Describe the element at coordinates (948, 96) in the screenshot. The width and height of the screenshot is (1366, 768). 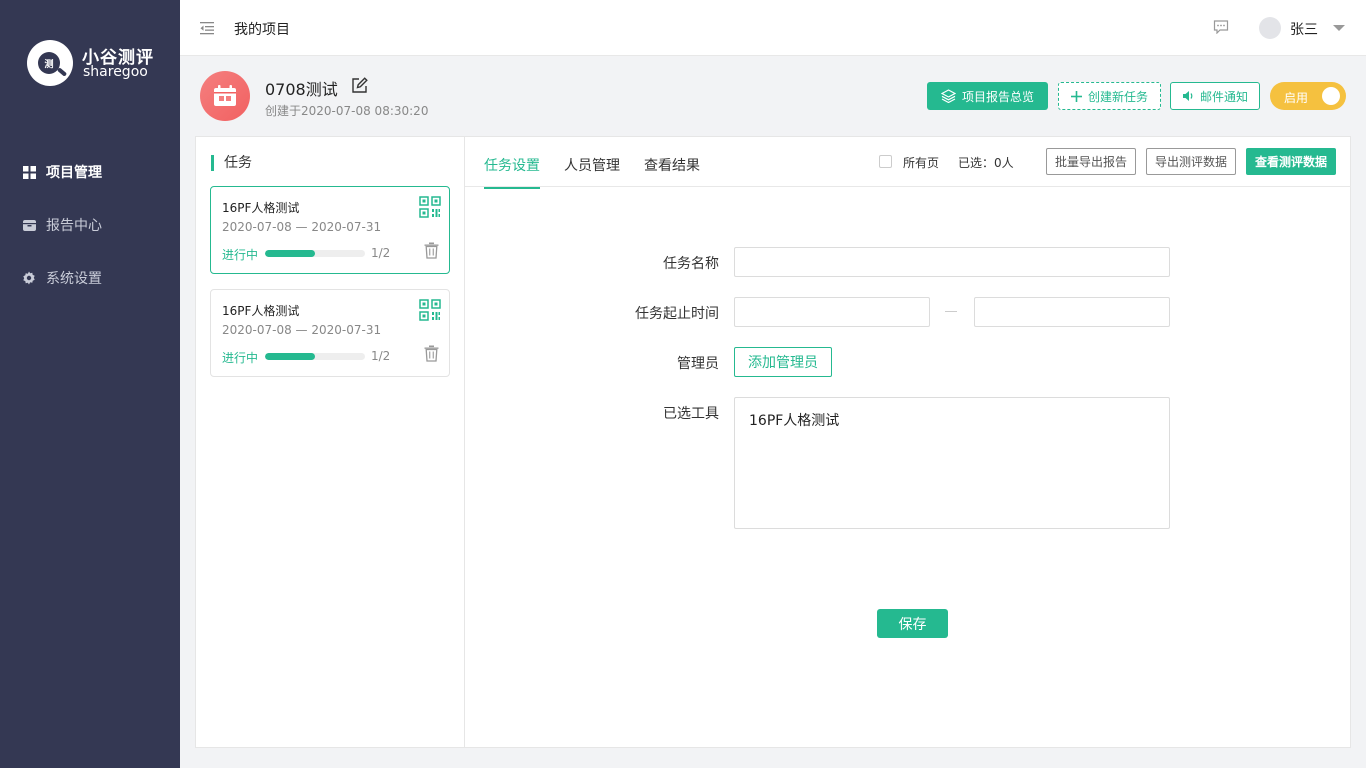
I see `layers-icon` at that location.